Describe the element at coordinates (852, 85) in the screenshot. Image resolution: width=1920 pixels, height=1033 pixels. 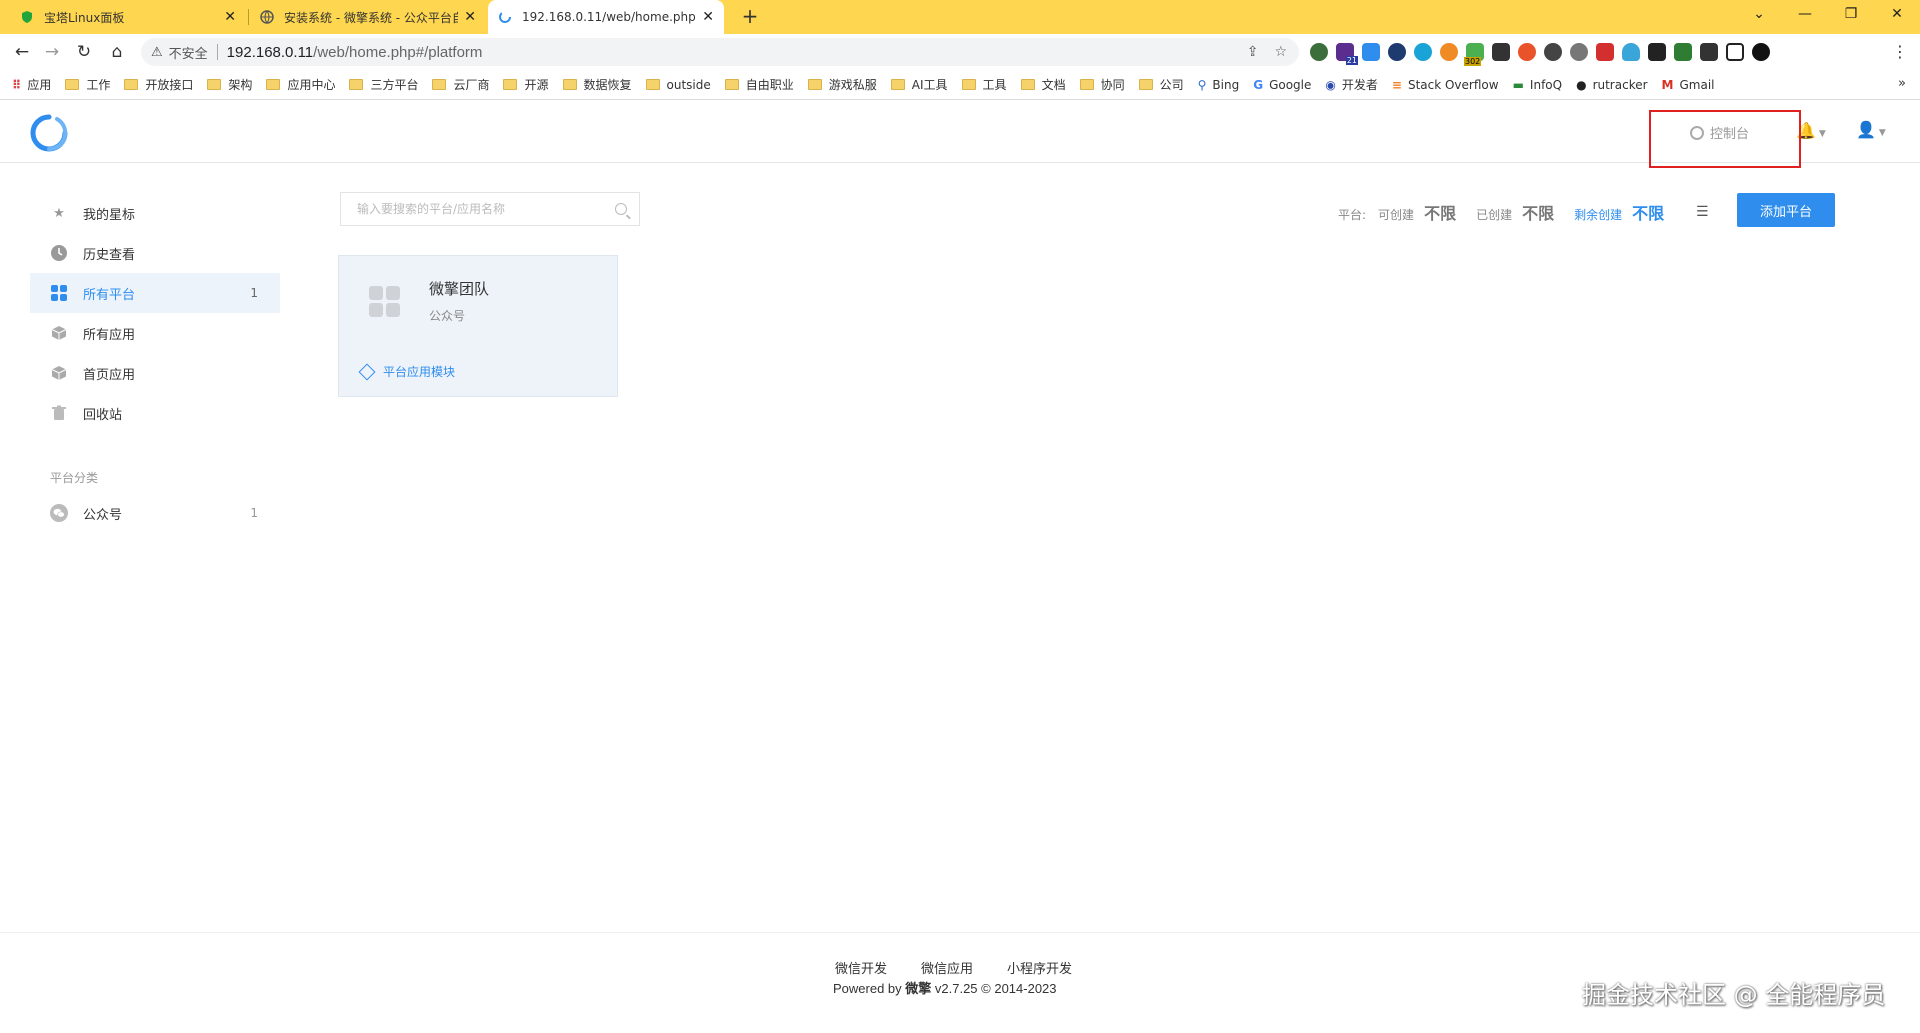
I see `bookmark-label: 游戏私服` at that location.